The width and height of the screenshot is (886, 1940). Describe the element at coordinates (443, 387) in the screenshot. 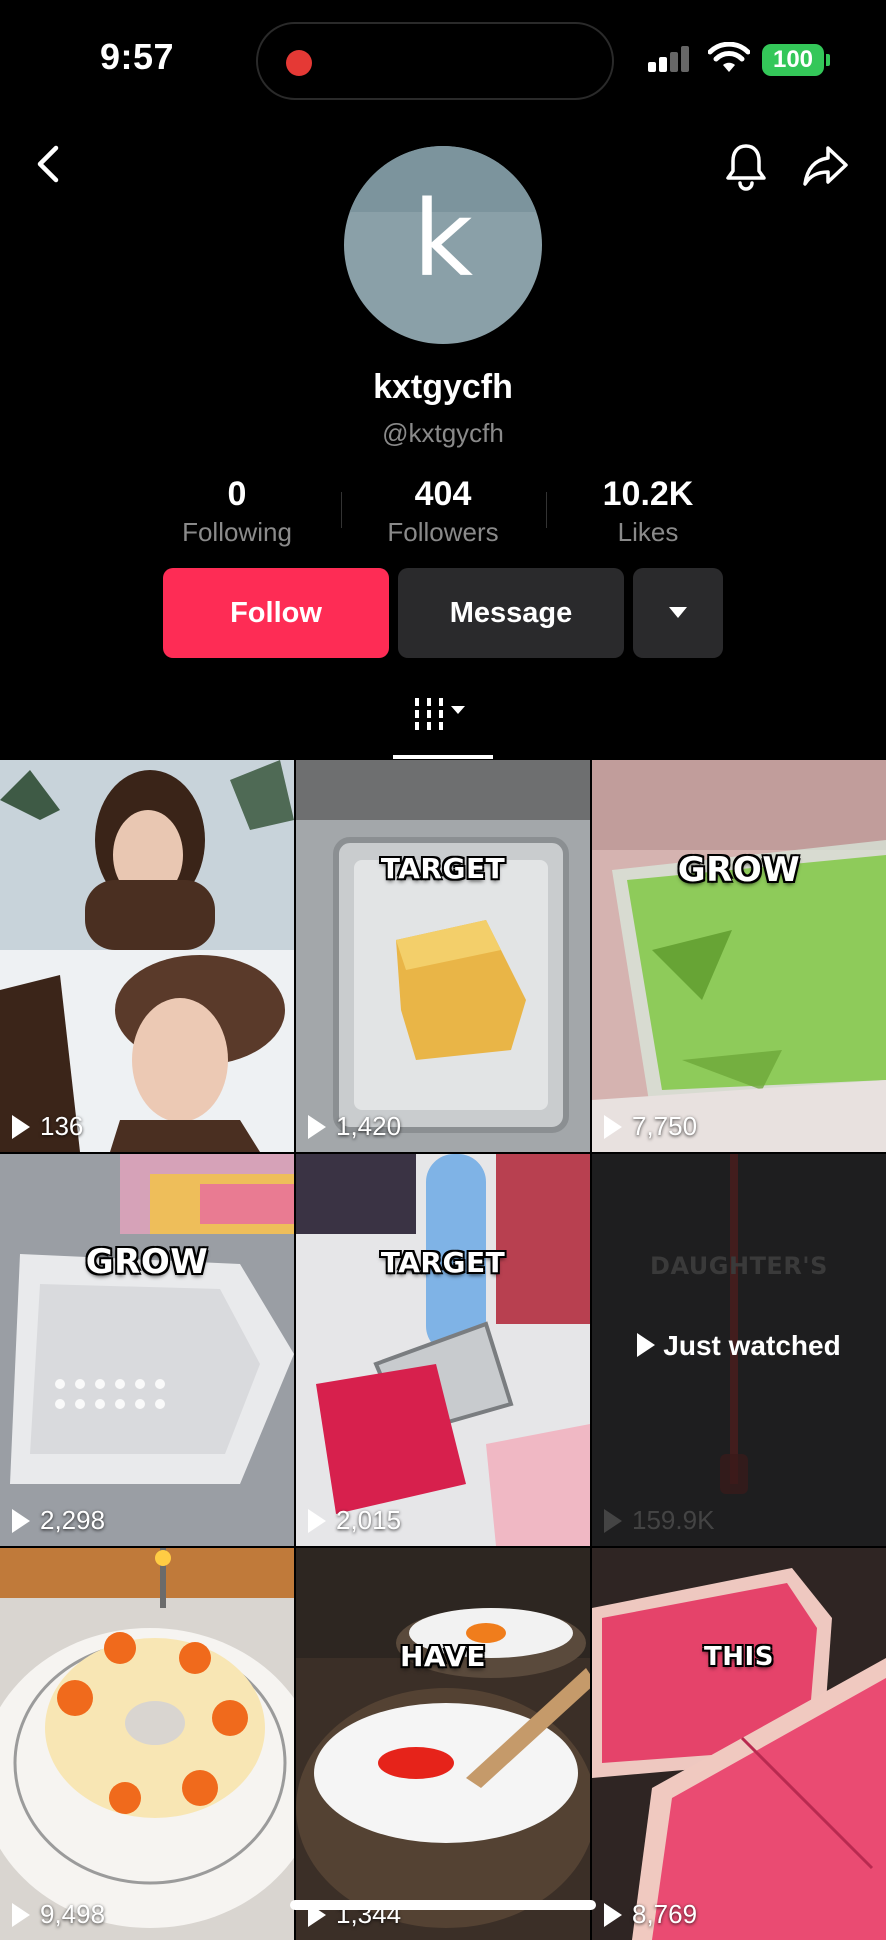

I see `display-name: kxtgycfh` at that location.